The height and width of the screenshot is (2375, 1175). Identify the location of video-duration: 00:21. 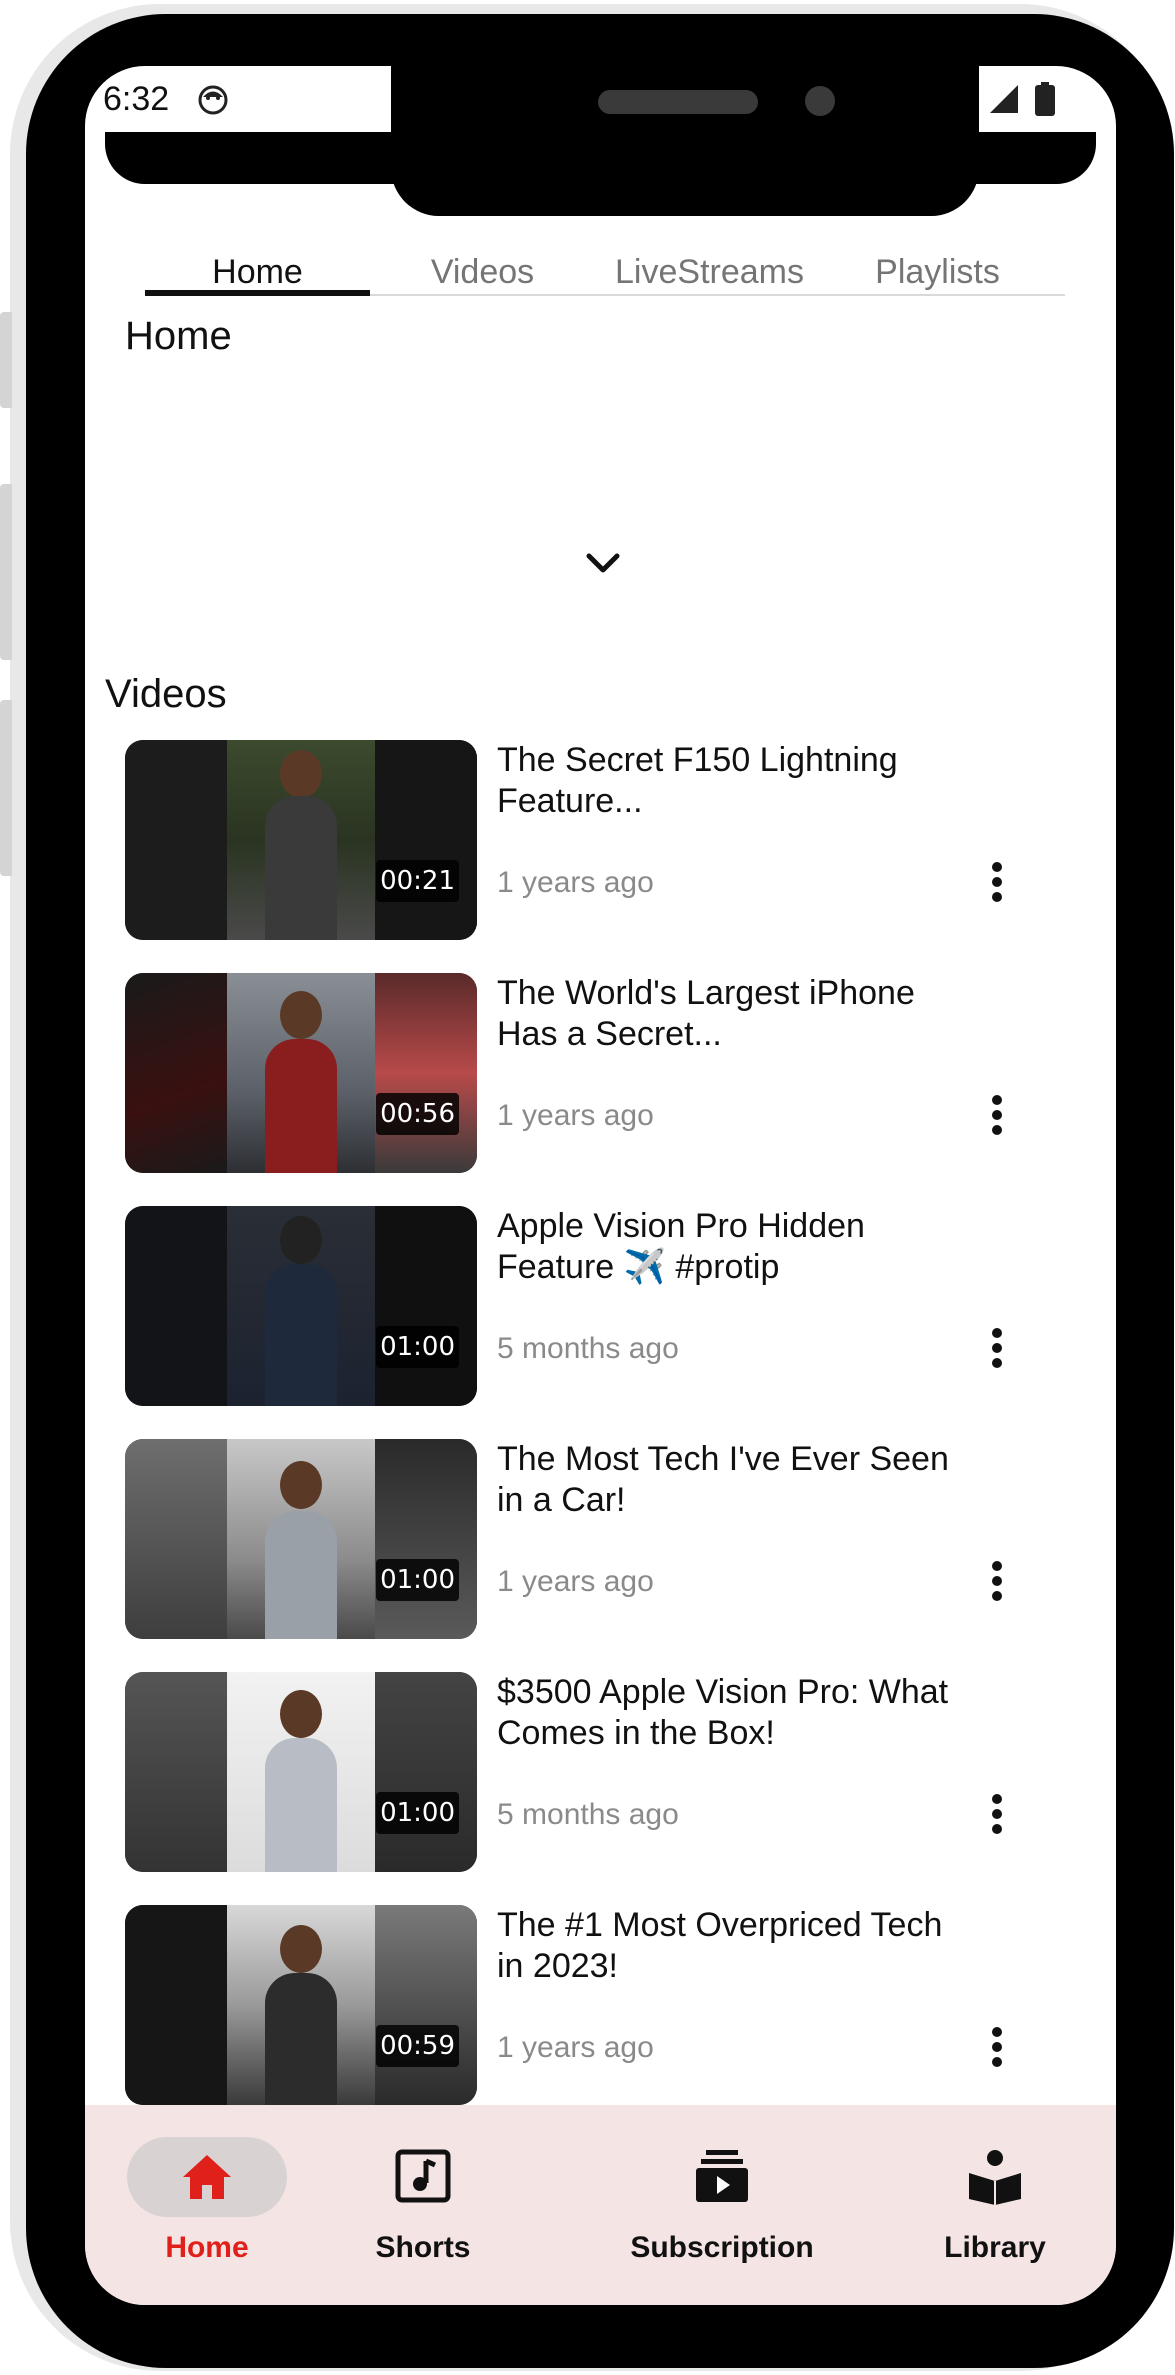
(417, 881).